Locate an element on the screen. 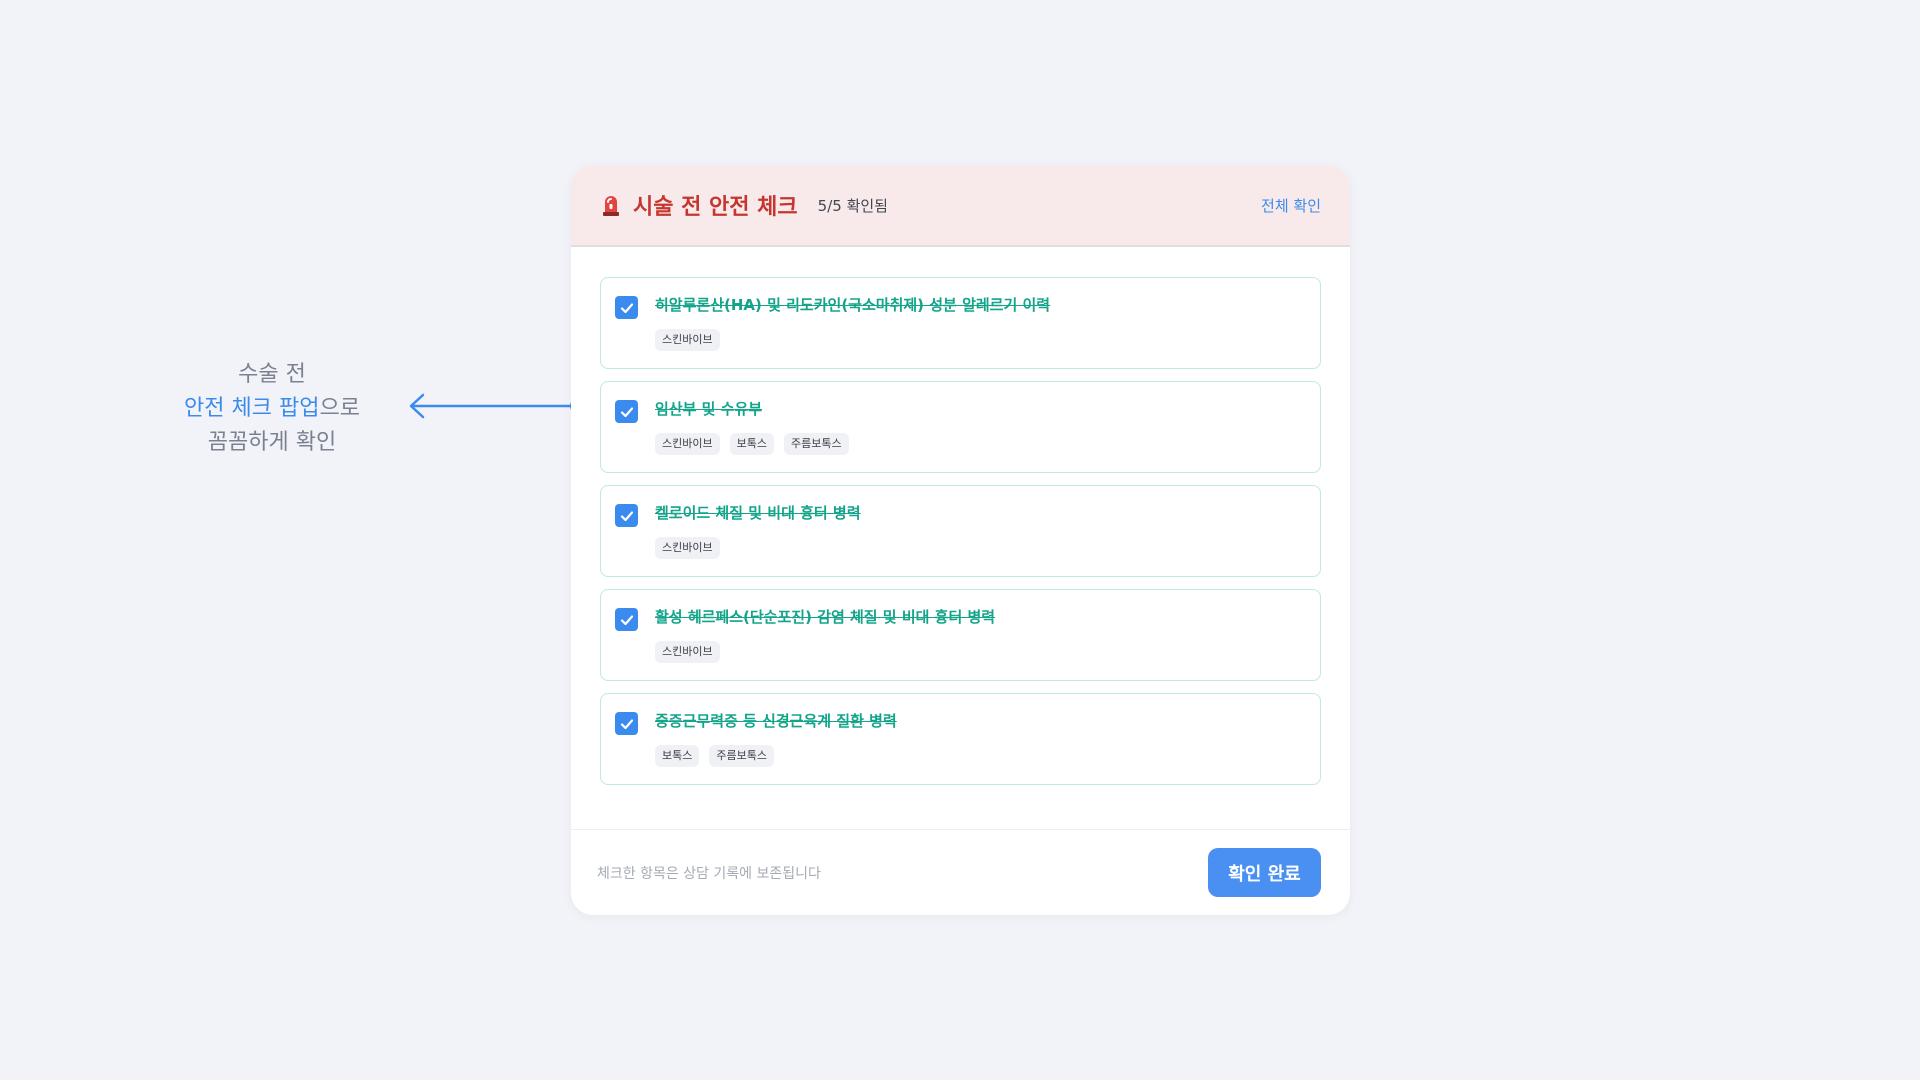 Image resolution: width=1920 pixels, height=1080 pixels. annotation-line-3: 꼼꼼하게 확인 is located at coordinates (272, 442).